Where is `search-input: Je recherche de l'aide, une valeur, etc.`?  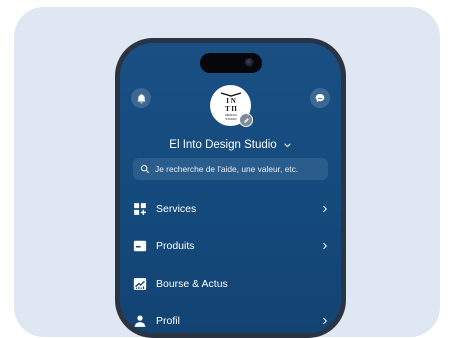
search-input: Je recherche de l'aide, une valeur, etc. is located at coordinates (230, 169).